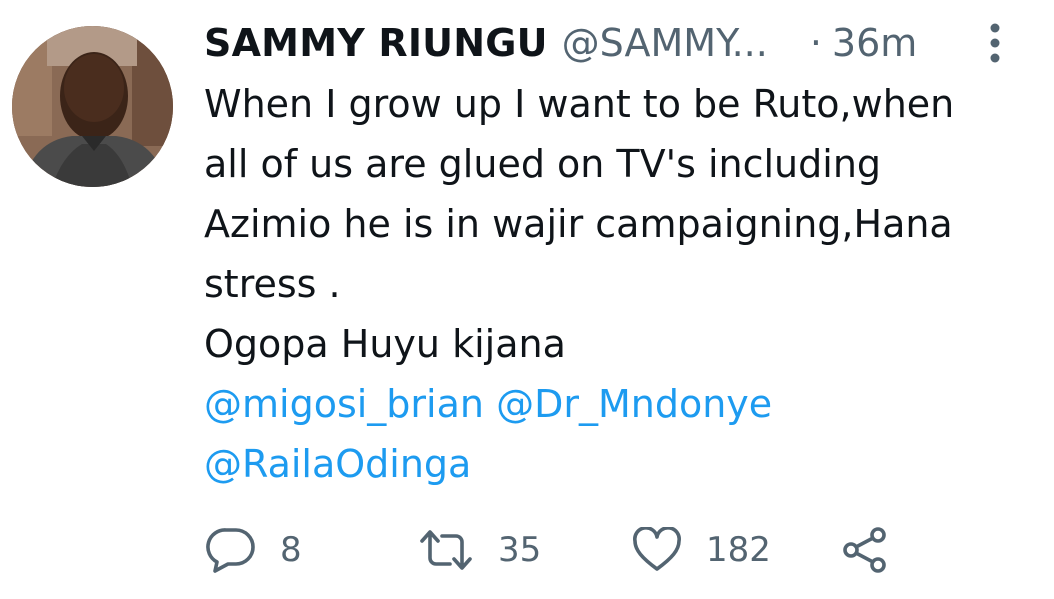 The height and width of the screenshot is (599, 1054). I want to click on like-button: 182, so click(701, 550).